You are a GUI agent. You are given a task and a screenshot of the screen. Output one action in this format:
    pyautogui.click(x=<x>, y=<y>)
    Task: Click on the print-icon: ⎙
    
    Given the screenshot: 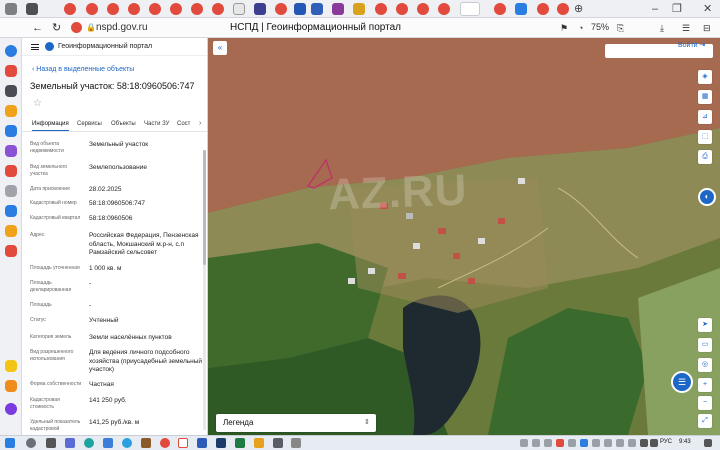 What is the action you would take?
    pyautogui.click(x=705, y=157)
    